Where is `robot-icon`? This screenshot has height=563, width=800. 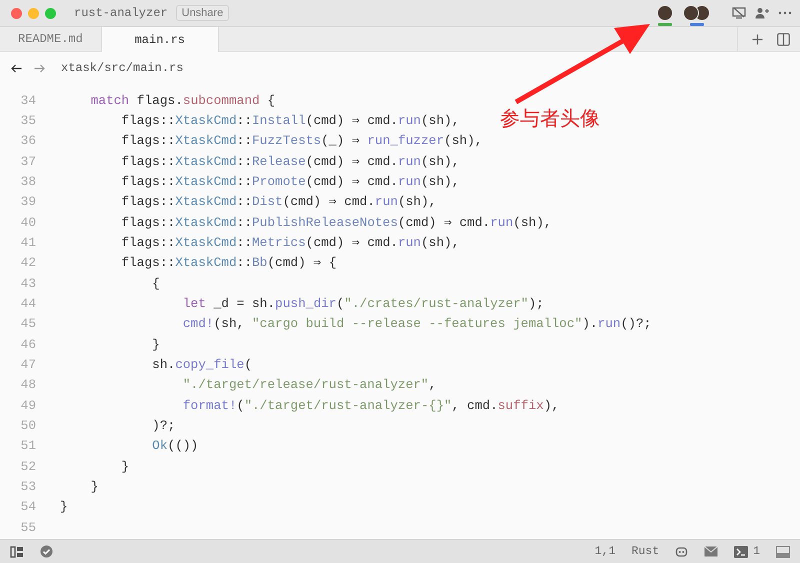 robot-icon is located at coordinates (681, 552).